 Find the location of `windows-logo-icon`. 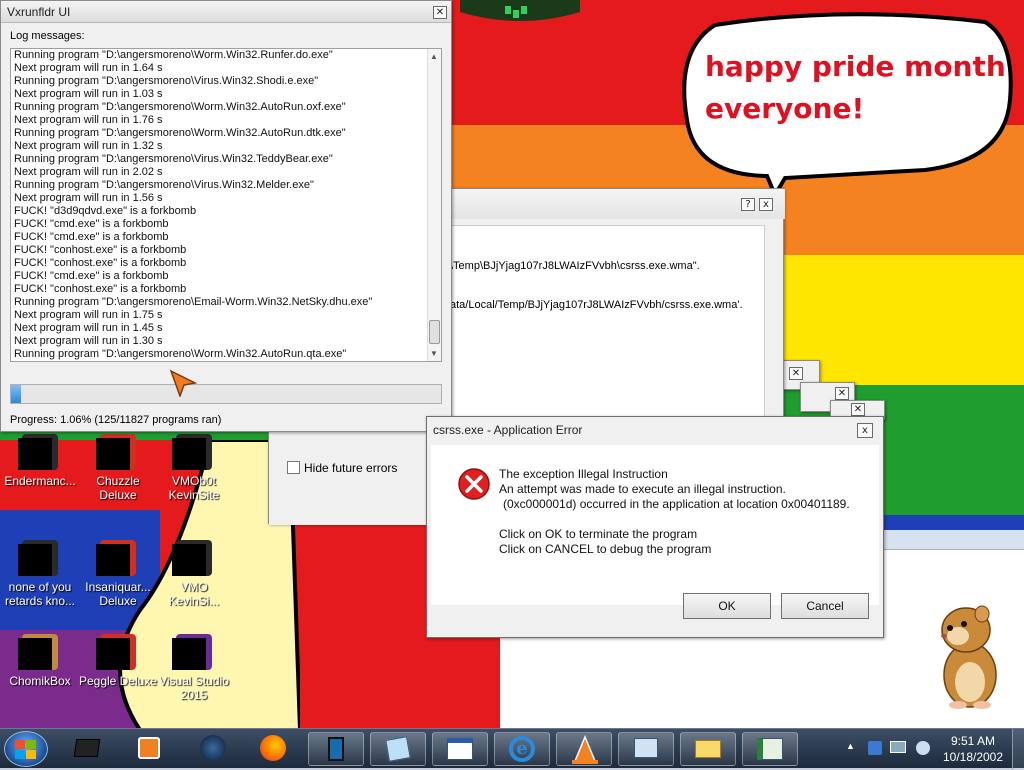

windows-logo-icon is located at coordinates (25, 749).